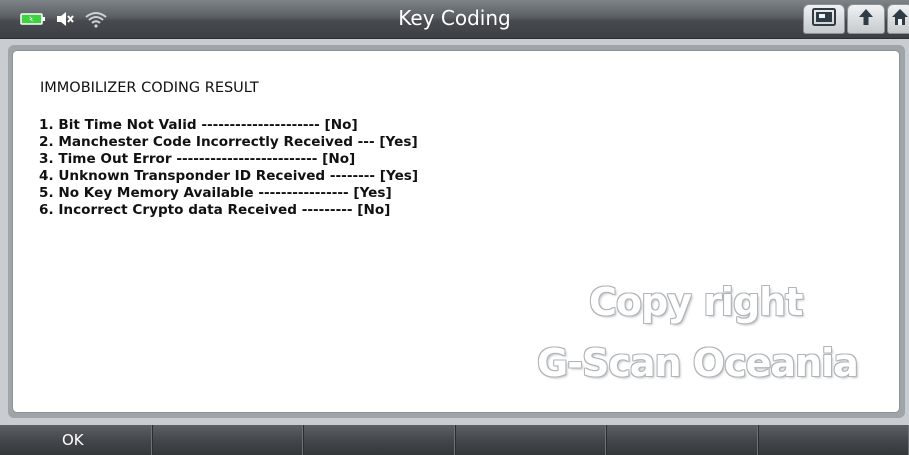 The image size is (909, 455). I want to click on home-icon, so click(899, 19).